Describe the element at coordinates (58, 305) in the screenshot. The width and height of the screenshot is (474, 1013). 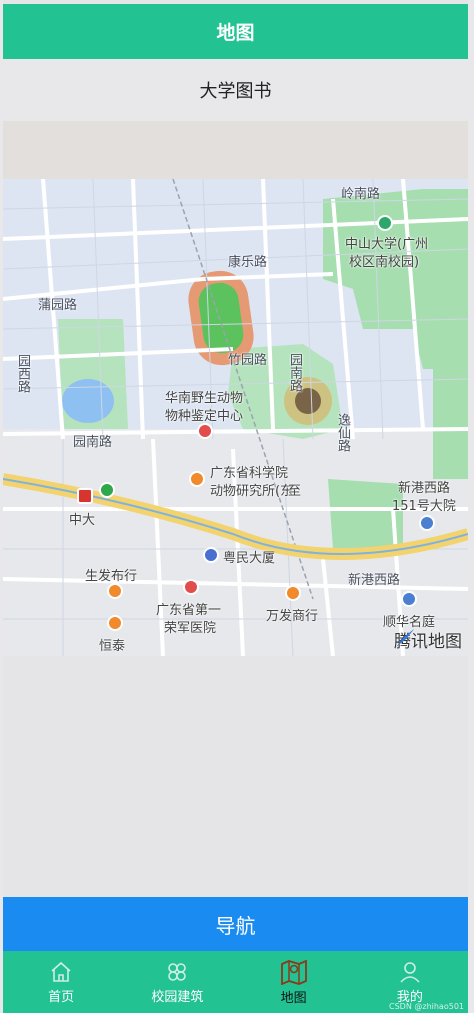
I see `road-label: 蒲园路` at that location.